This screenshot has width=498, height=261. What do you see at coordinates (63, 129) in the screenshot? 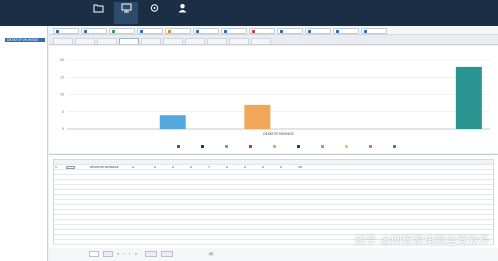
I see `y-tick-label: 0` at bounding box center [63, 129].